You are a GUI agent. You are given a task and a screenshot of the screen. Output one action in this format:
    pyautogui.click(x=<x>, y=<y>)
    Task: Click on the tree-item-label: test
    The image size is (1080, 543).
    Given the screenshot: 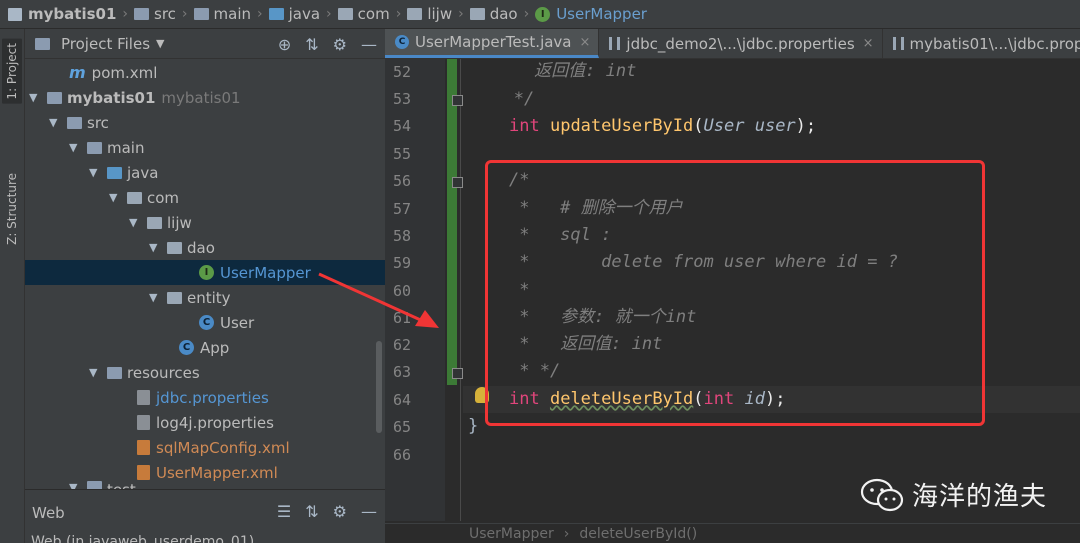 What is the action you would take?
    pyautogui.click(x=121, y=485)
    